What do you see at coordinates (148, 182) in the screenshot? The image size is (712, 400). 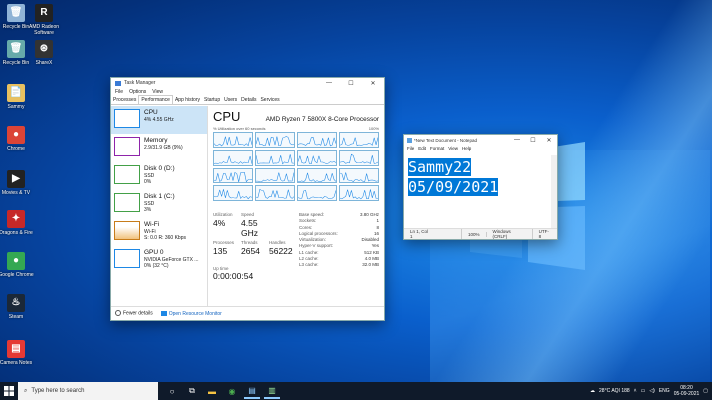 I see `resource-detail: 0%` at bounding box center [148, 182].